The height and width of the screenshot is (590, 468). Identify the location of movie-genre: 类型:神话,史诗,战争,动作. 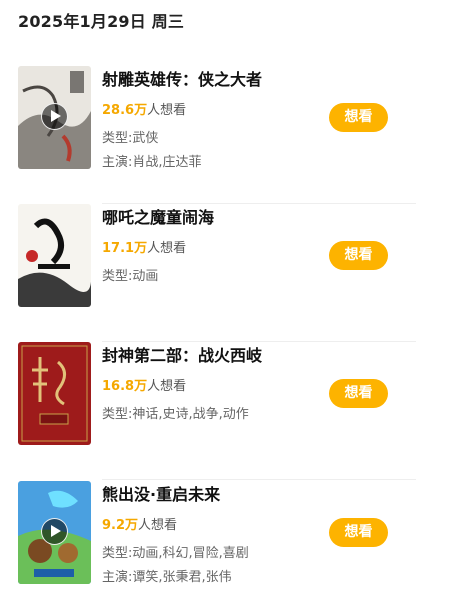
(175, 414).